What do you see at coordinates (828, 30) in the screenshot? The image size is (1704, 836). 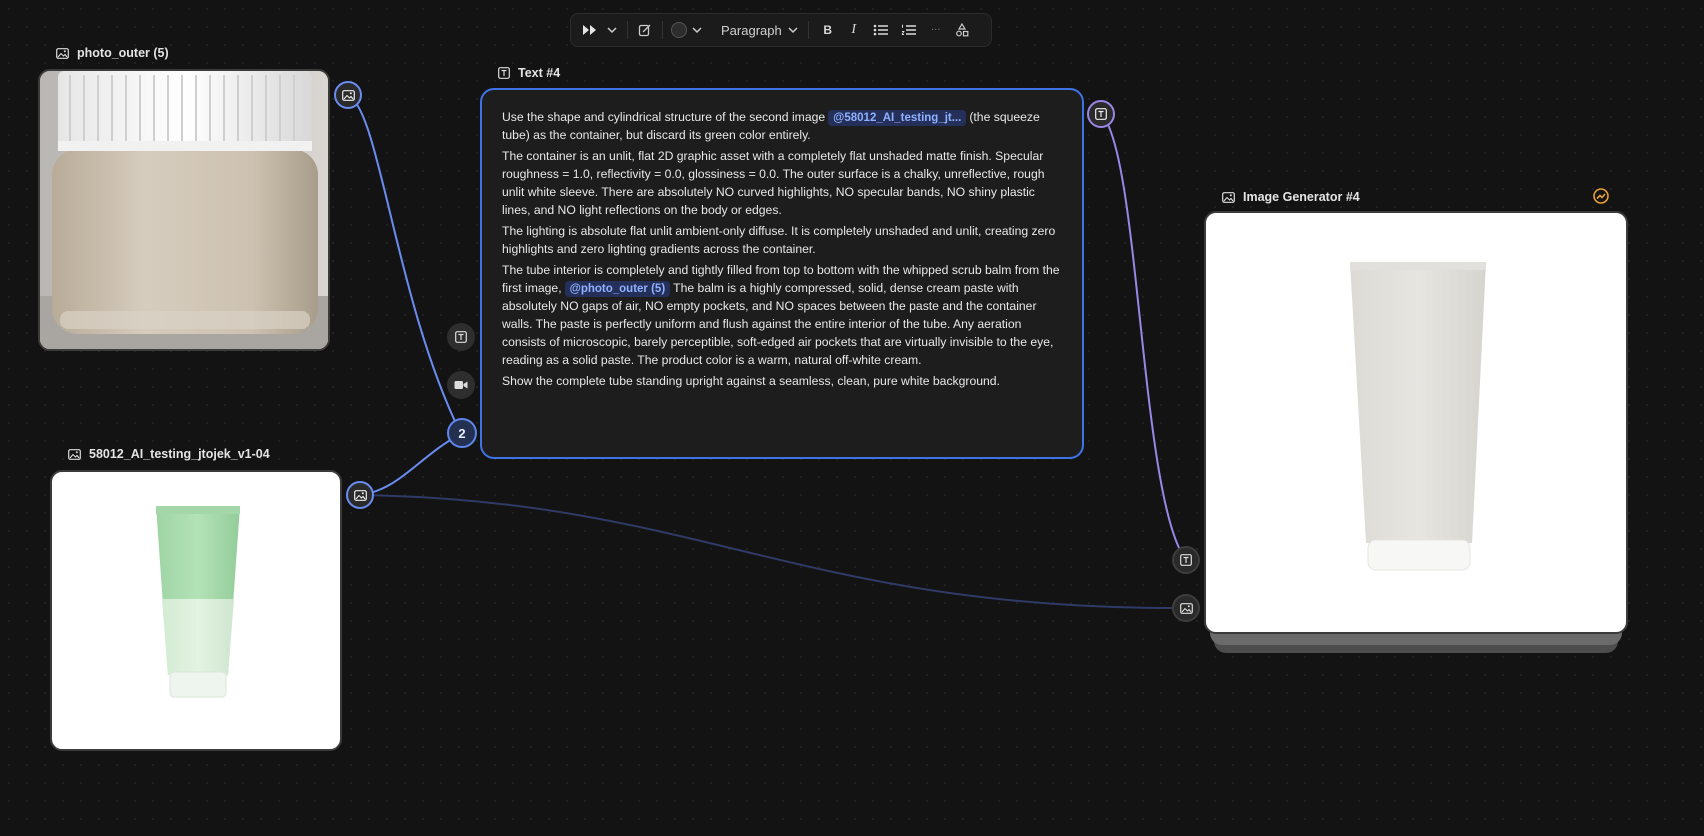 I see `bold-button: B` at bounding box center [828, 30].